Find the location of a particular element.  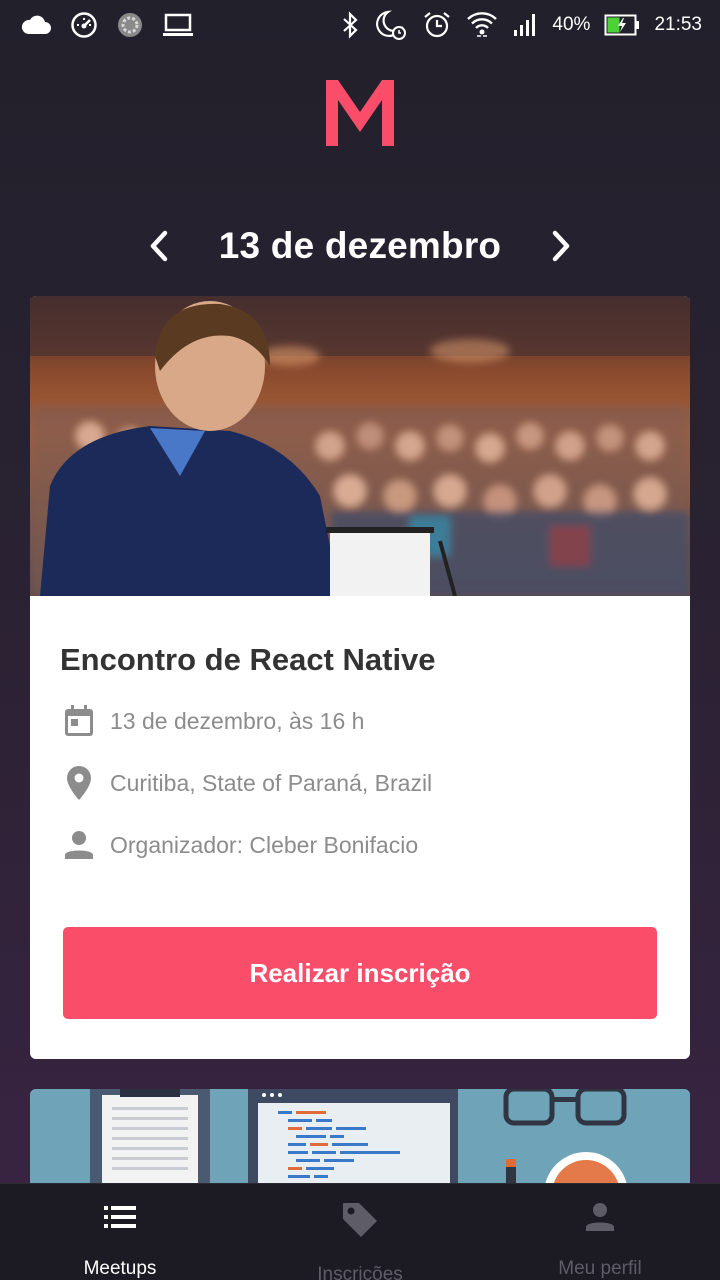

previous-date-button is located at coordinates (159, 246).